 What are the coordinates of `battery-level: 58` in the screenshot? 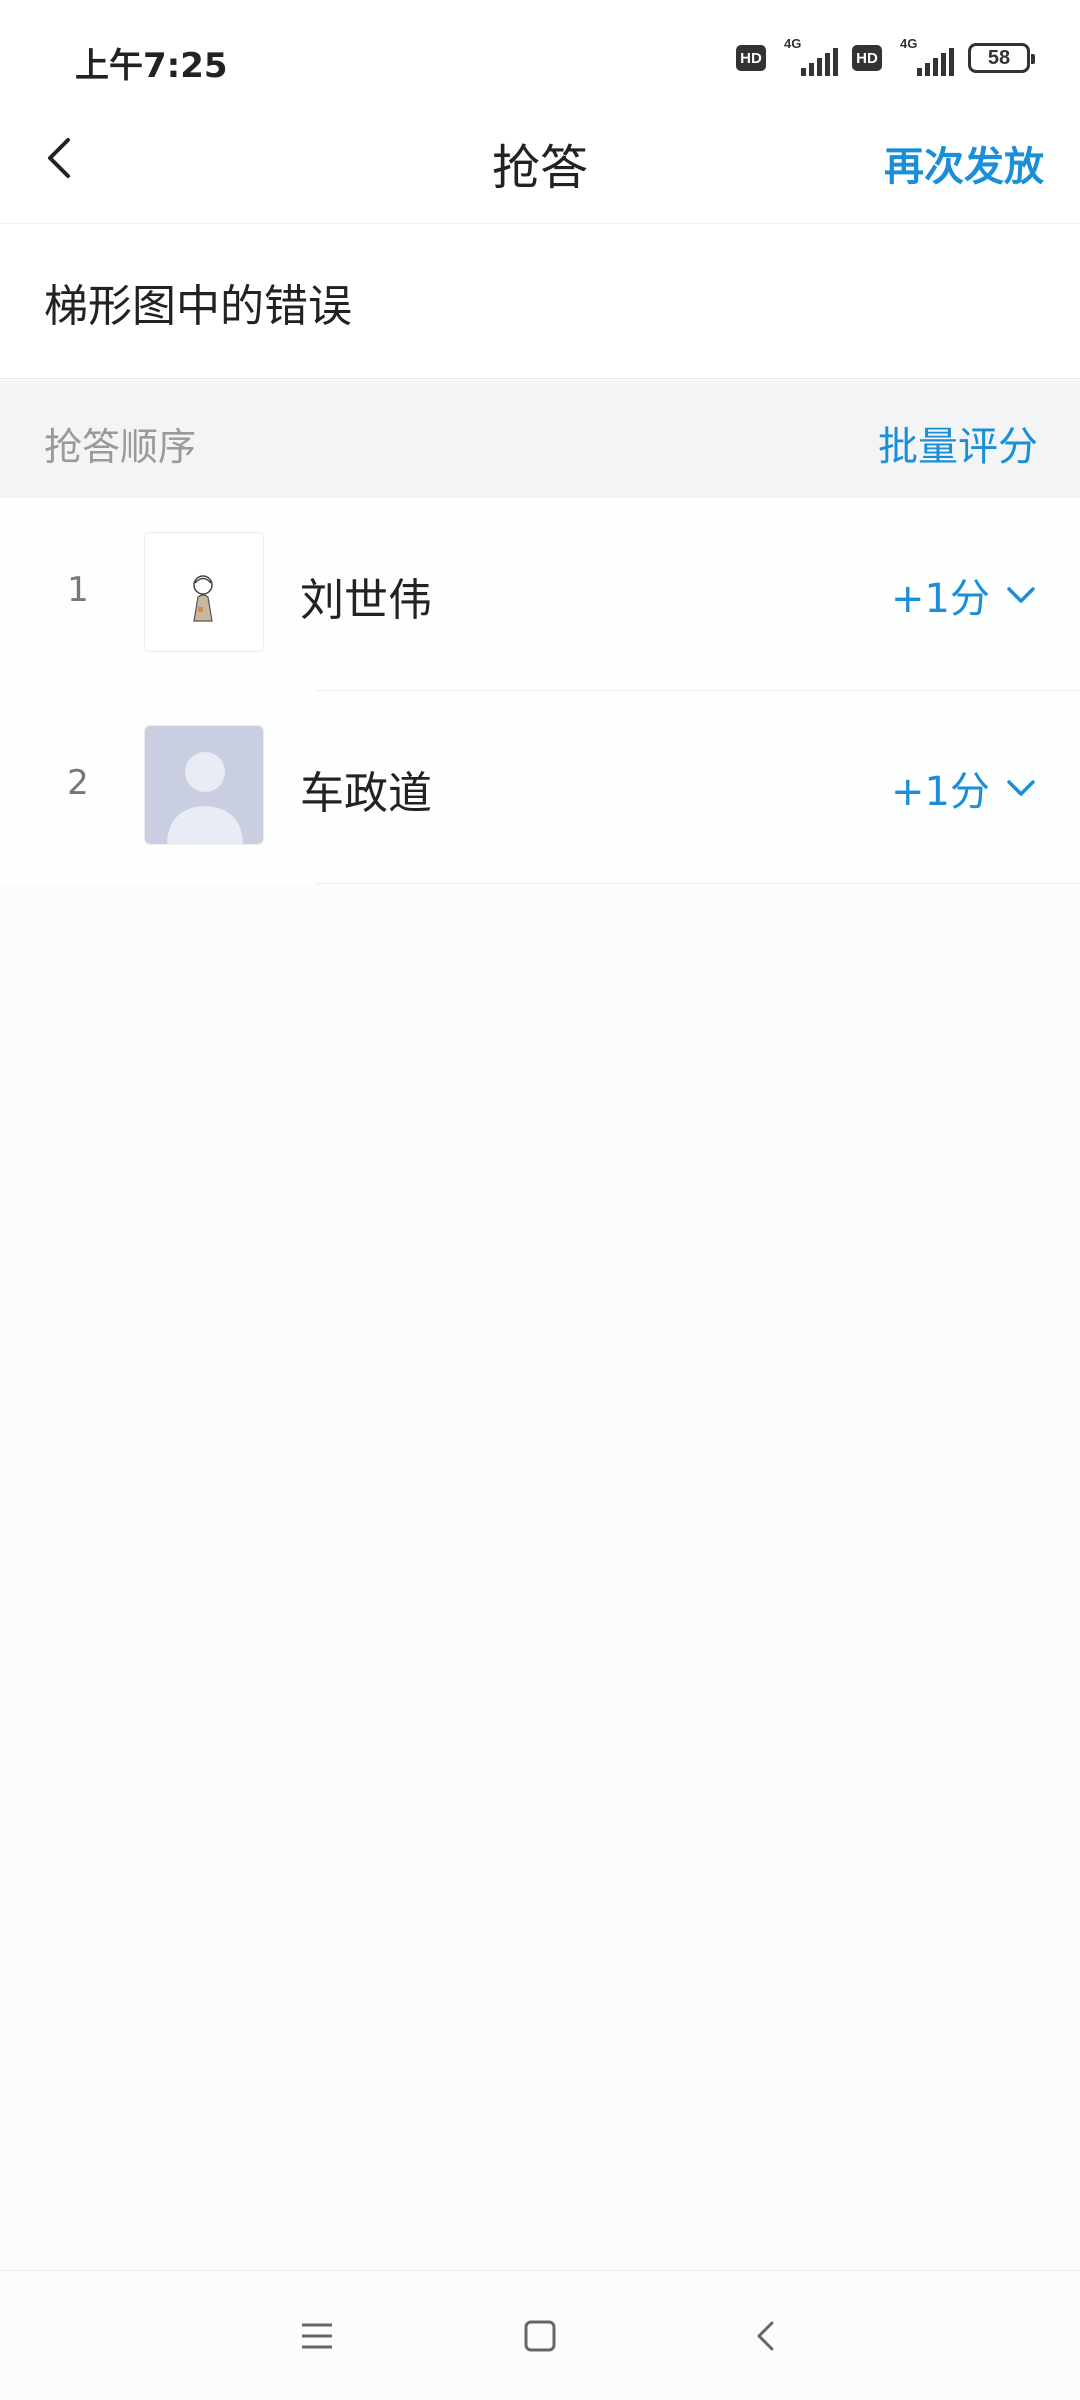 It's located at (999, 57).